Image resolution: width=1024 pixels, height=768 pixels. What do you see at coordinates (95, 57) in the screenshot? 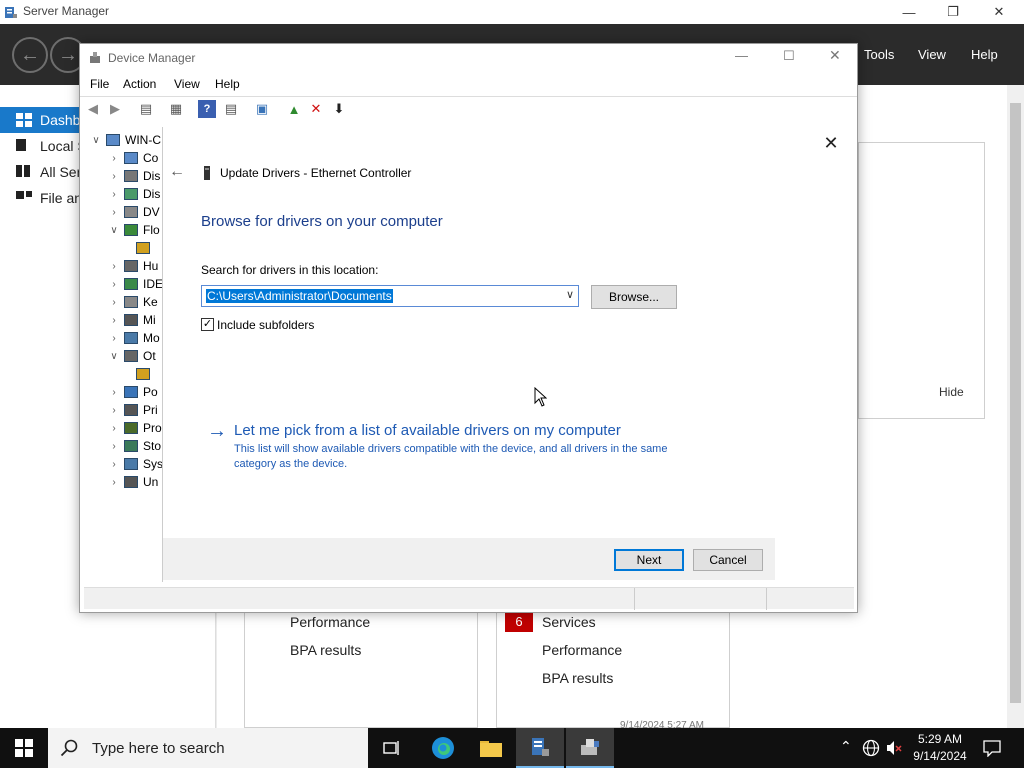
I see `device-manager-icon` at bounding box center [95, 57].